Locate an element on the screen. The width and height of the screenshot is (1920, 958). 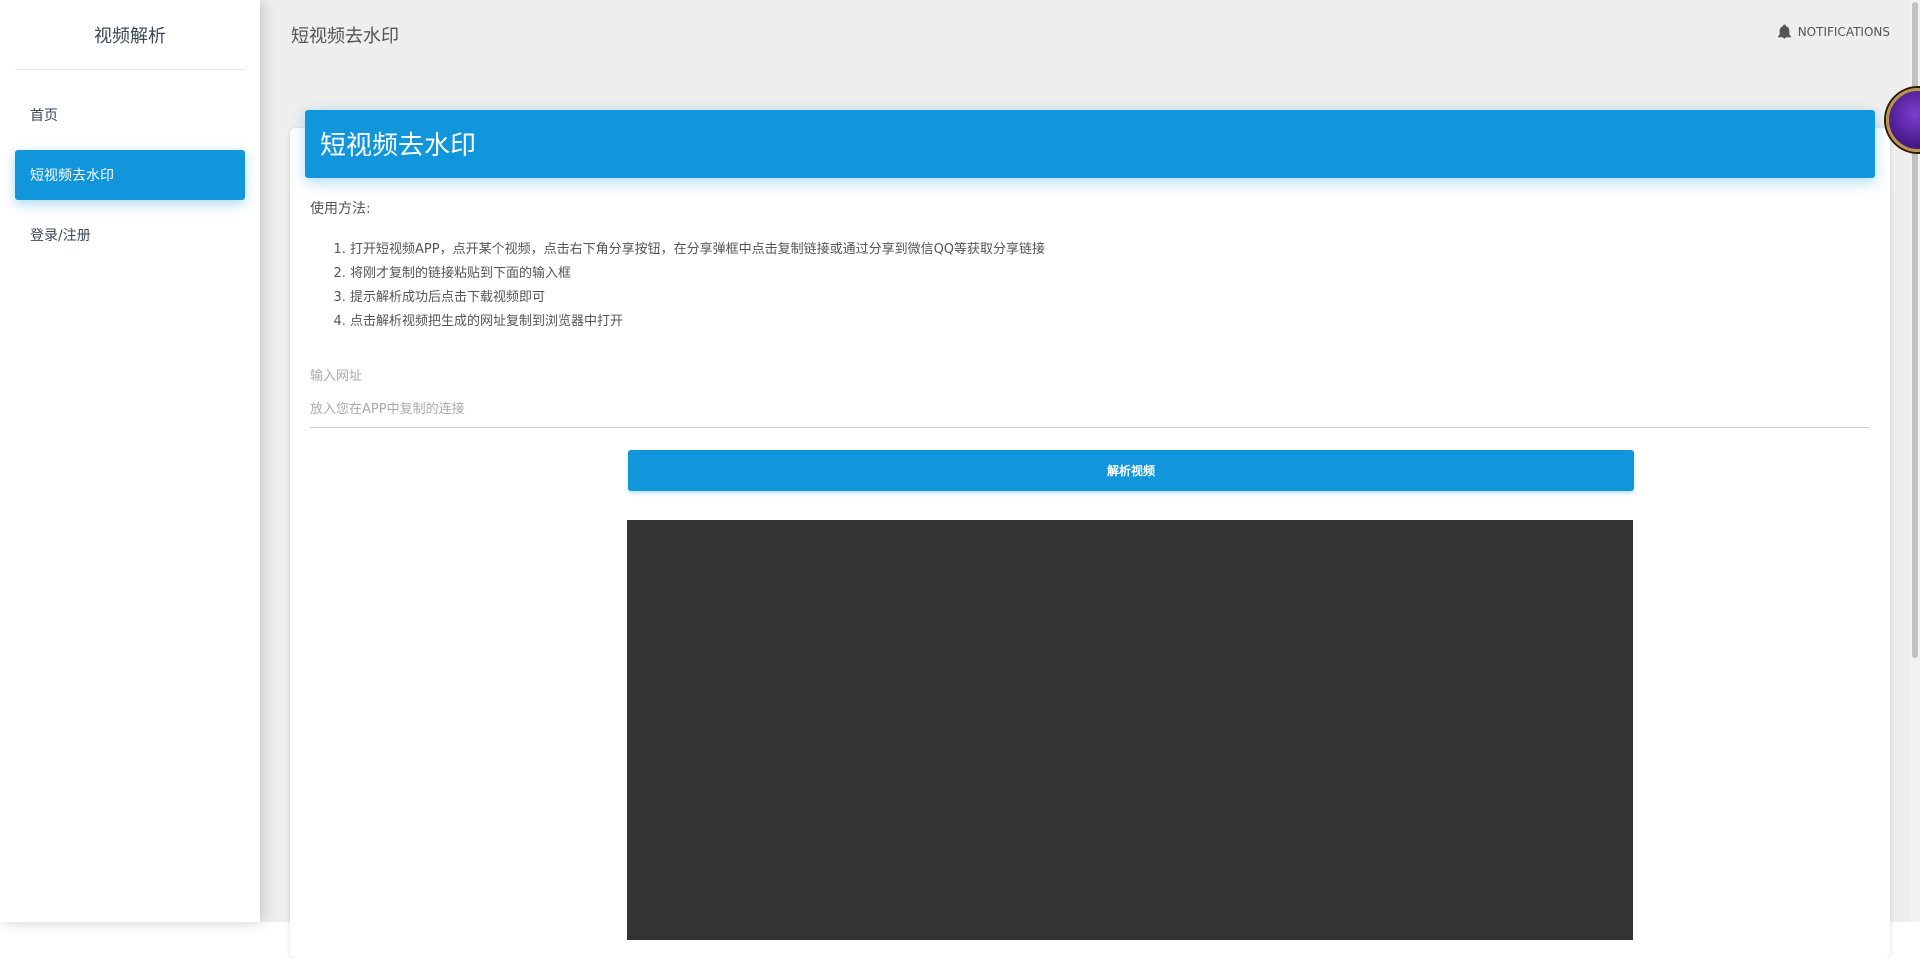
notifications-label: NOTIFICATIONS is located at coordinates (1843, 31).